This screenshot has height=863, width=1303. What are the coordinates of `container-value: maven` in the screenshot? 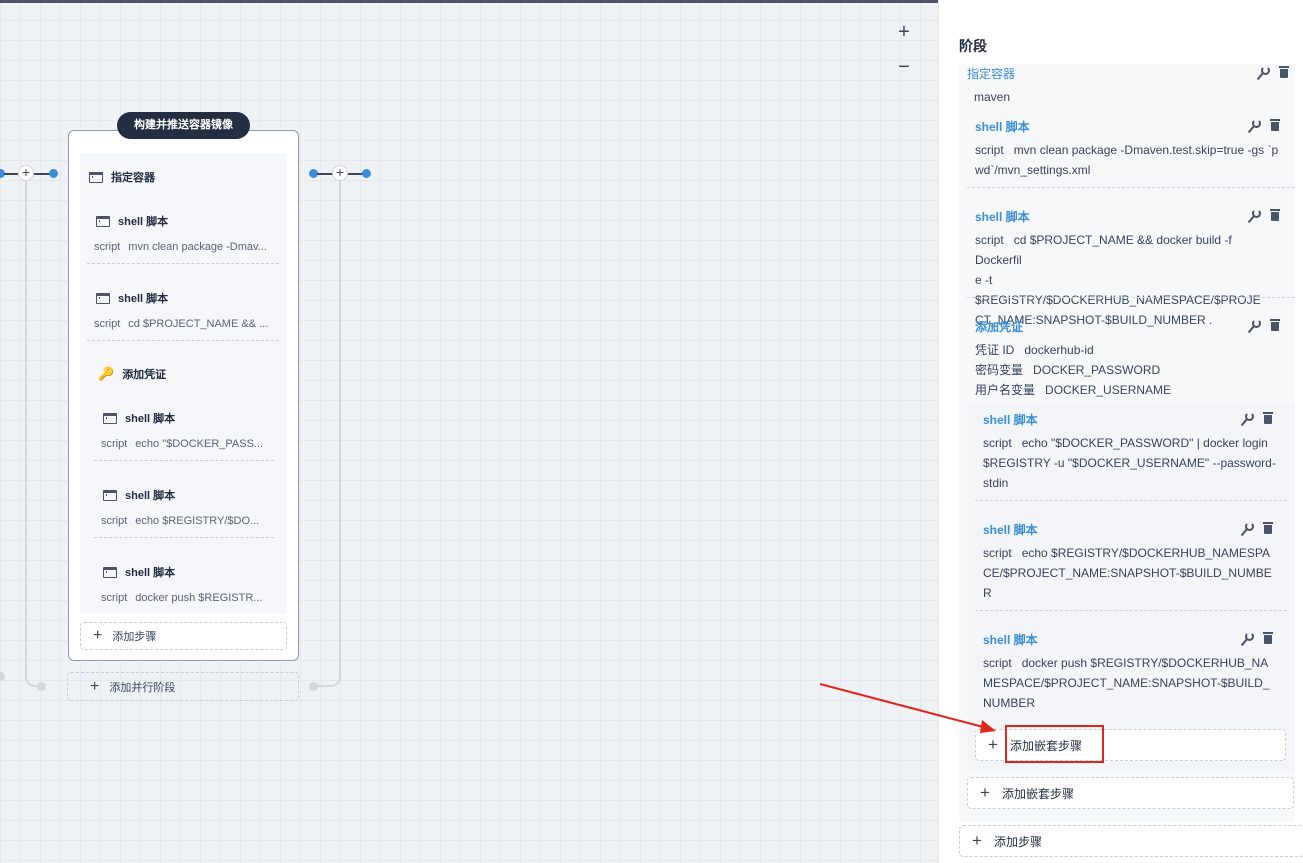 It's located at (992, 97).